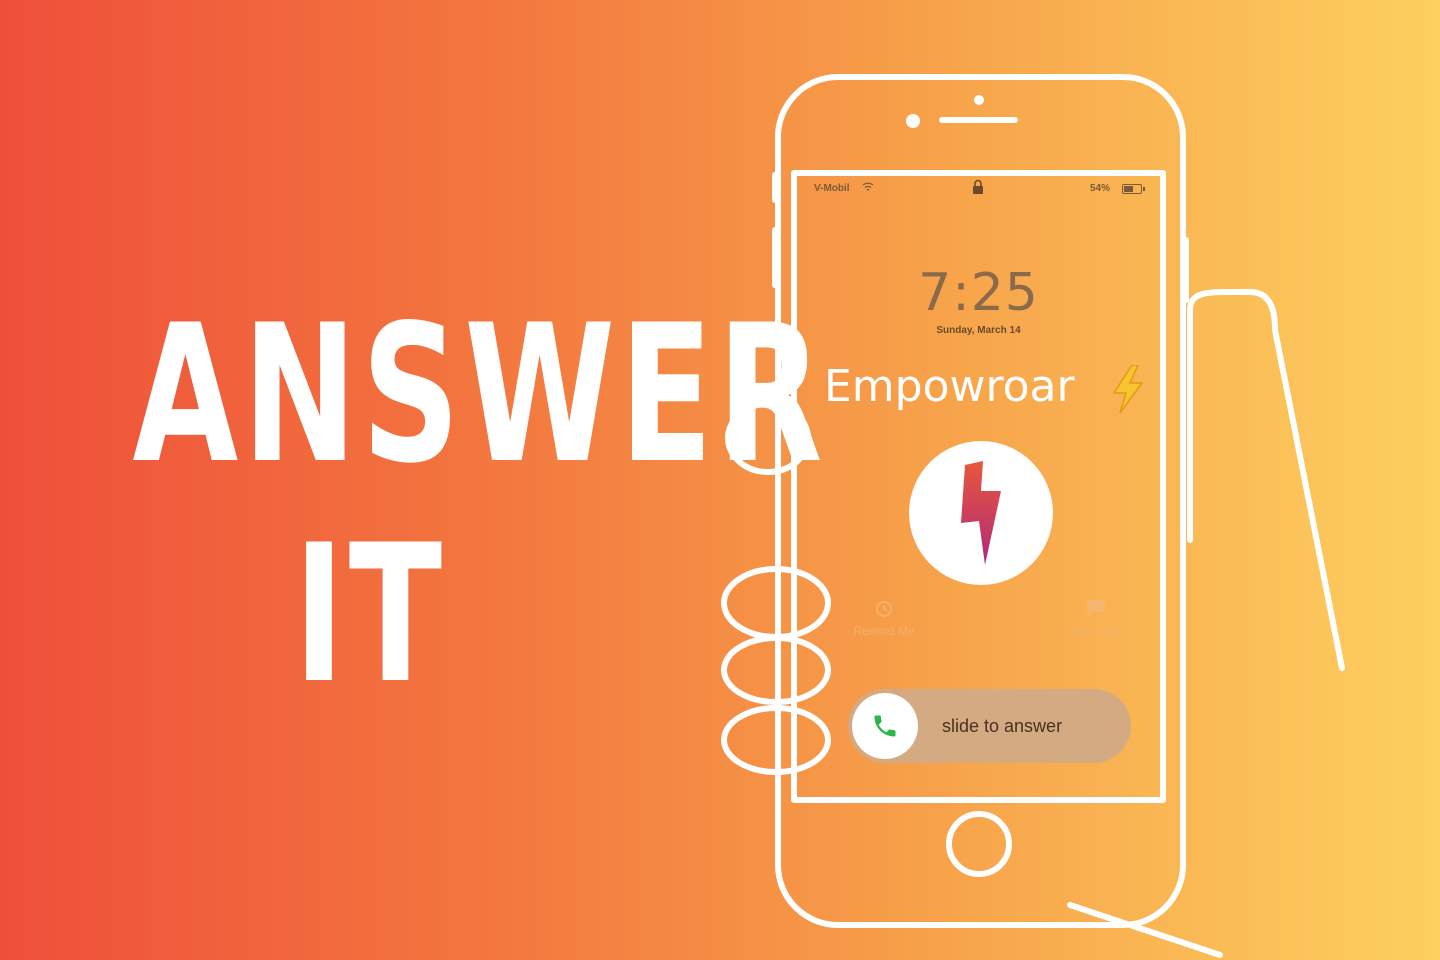 The image size is (1440, 960). I want to click on answer-knob, so click(885, 726).